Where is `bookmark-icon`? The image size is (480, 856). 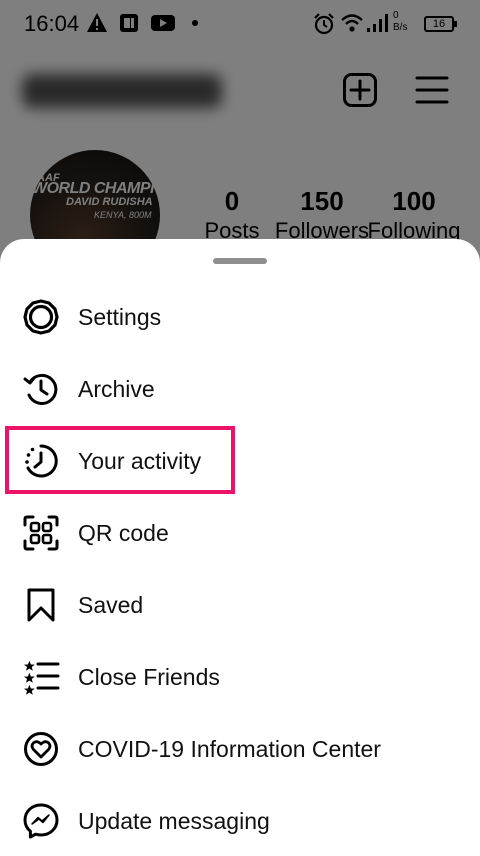 bookmark-icon is located at coordinates (41, 605).